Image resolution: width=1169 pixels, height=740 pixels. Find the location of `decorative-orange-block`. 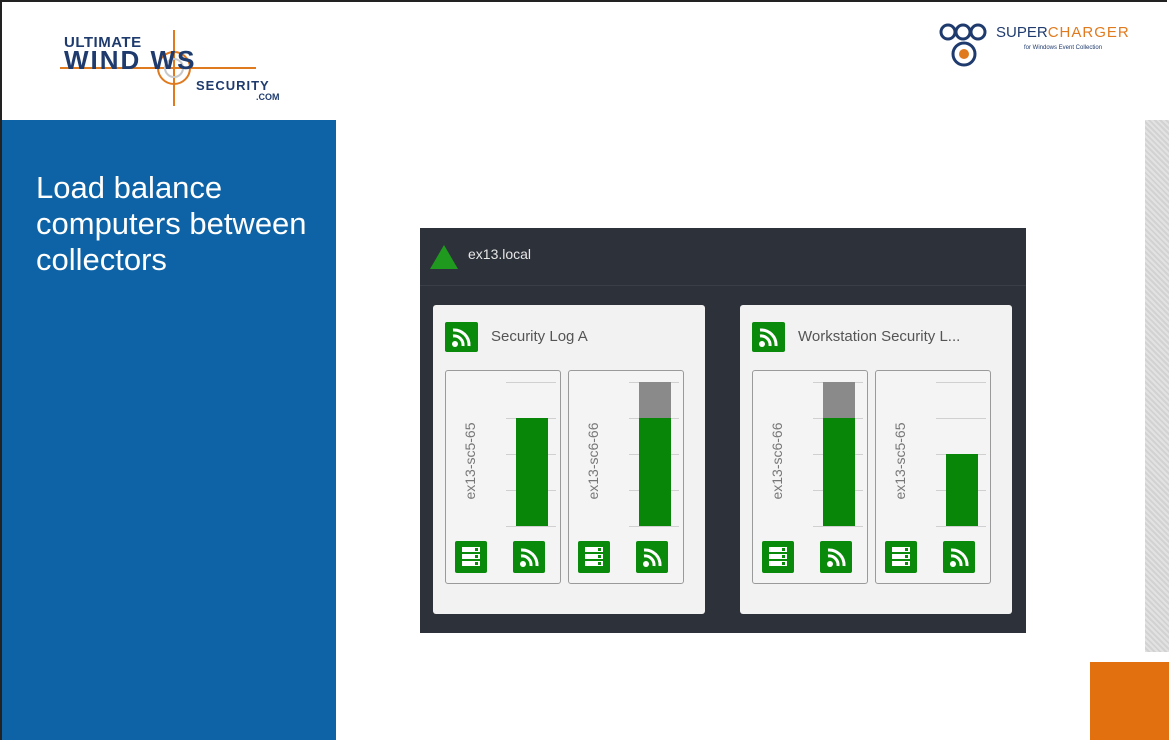

decorative-orange-block is located at coordinates (1129, 701).